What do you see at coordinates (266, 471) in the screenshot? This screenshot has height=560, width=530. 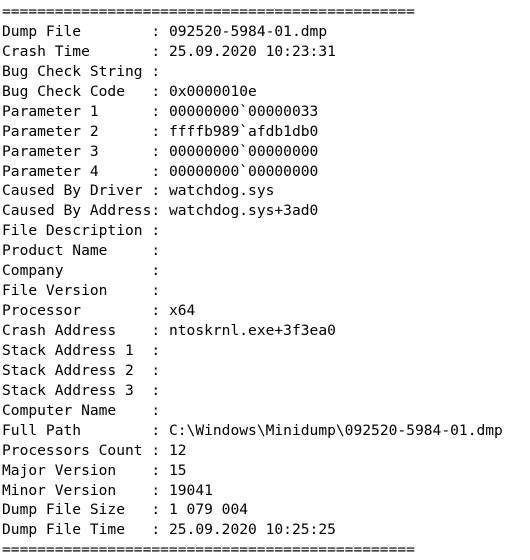 I see `report-row: Major Version : 15` at bounding box center [266, 471].